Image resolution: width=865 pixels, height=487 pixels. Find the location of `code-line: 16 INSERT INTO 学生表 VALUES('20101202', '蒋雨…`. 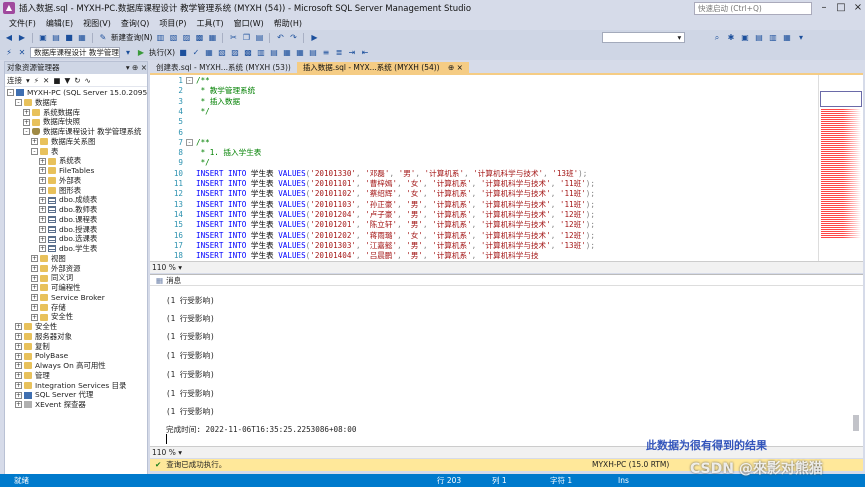

code-line: 16 INSERT INTO 学生表 VALUES('20101202', '蒋雨… is located at coordinates (484, 236).